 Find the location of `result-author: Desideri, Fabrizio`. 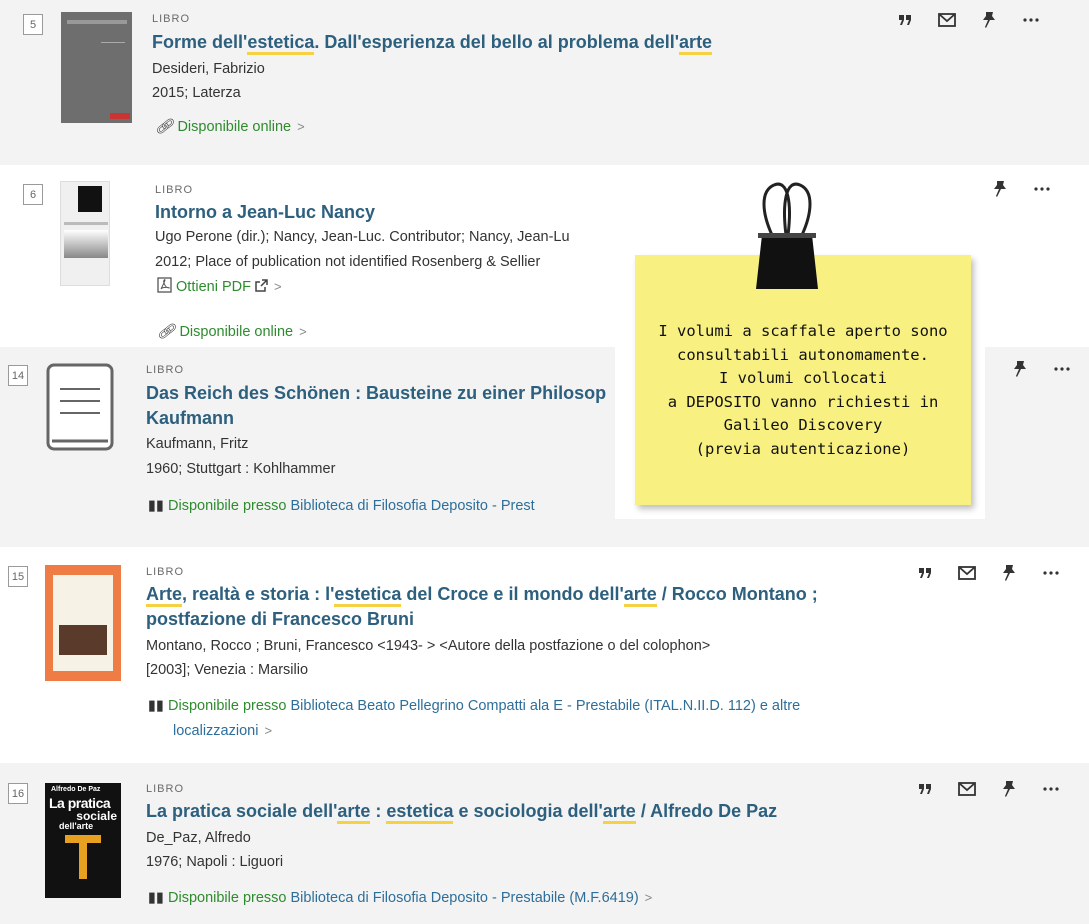

result-author: Desideri, Fabrizio is located at coordinates (208, 69).